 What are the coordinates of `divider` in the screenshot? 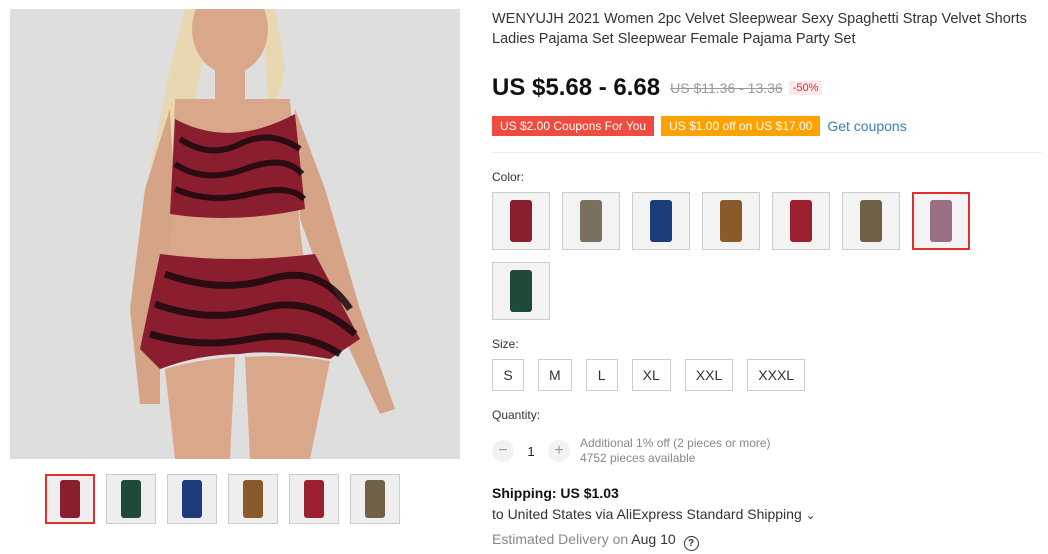 It's located at (767, 152).